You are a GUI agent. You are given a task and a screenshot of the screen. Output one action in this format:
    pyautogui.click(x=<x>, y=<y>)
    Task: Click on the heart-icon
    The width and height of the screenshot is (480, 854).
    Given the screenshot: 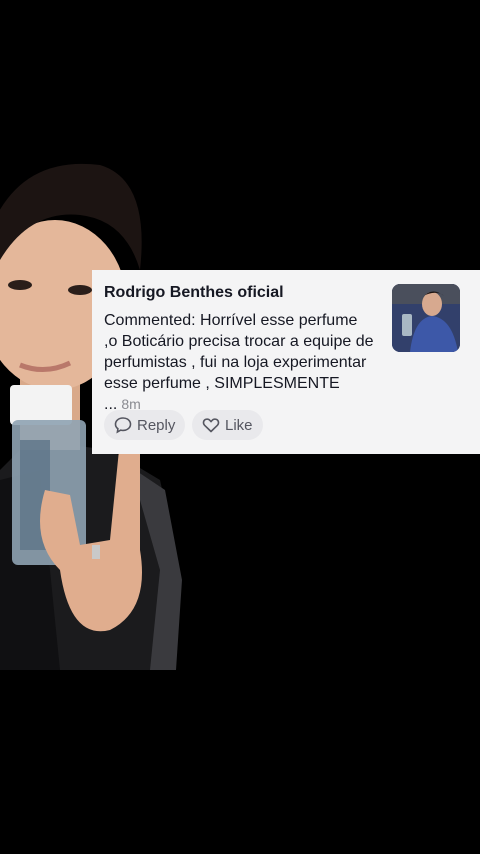 What is the action you would take?
    pyautogui.click(x=211, y=425)
    